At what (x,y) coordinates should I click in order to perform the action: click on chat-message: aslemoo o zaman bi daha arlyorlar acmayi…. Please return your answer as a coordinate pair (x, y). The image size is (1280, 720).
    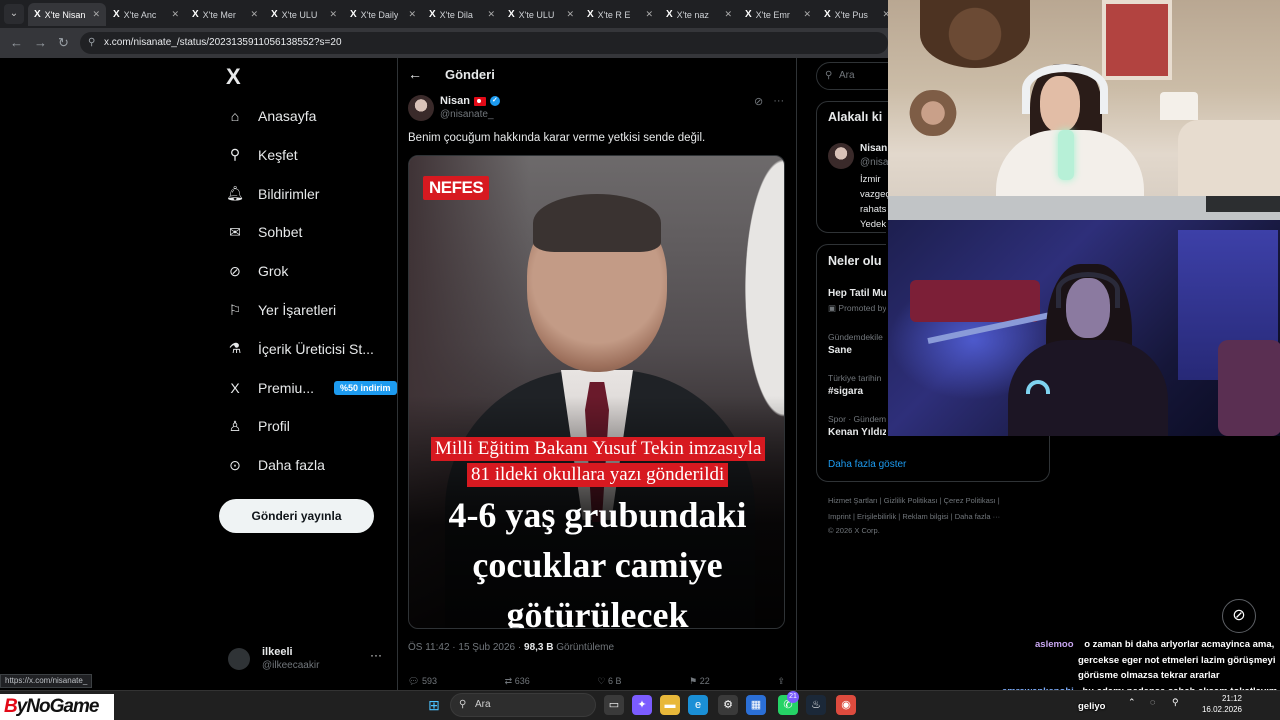
    Looking at the image, I should click on (1154, 644).